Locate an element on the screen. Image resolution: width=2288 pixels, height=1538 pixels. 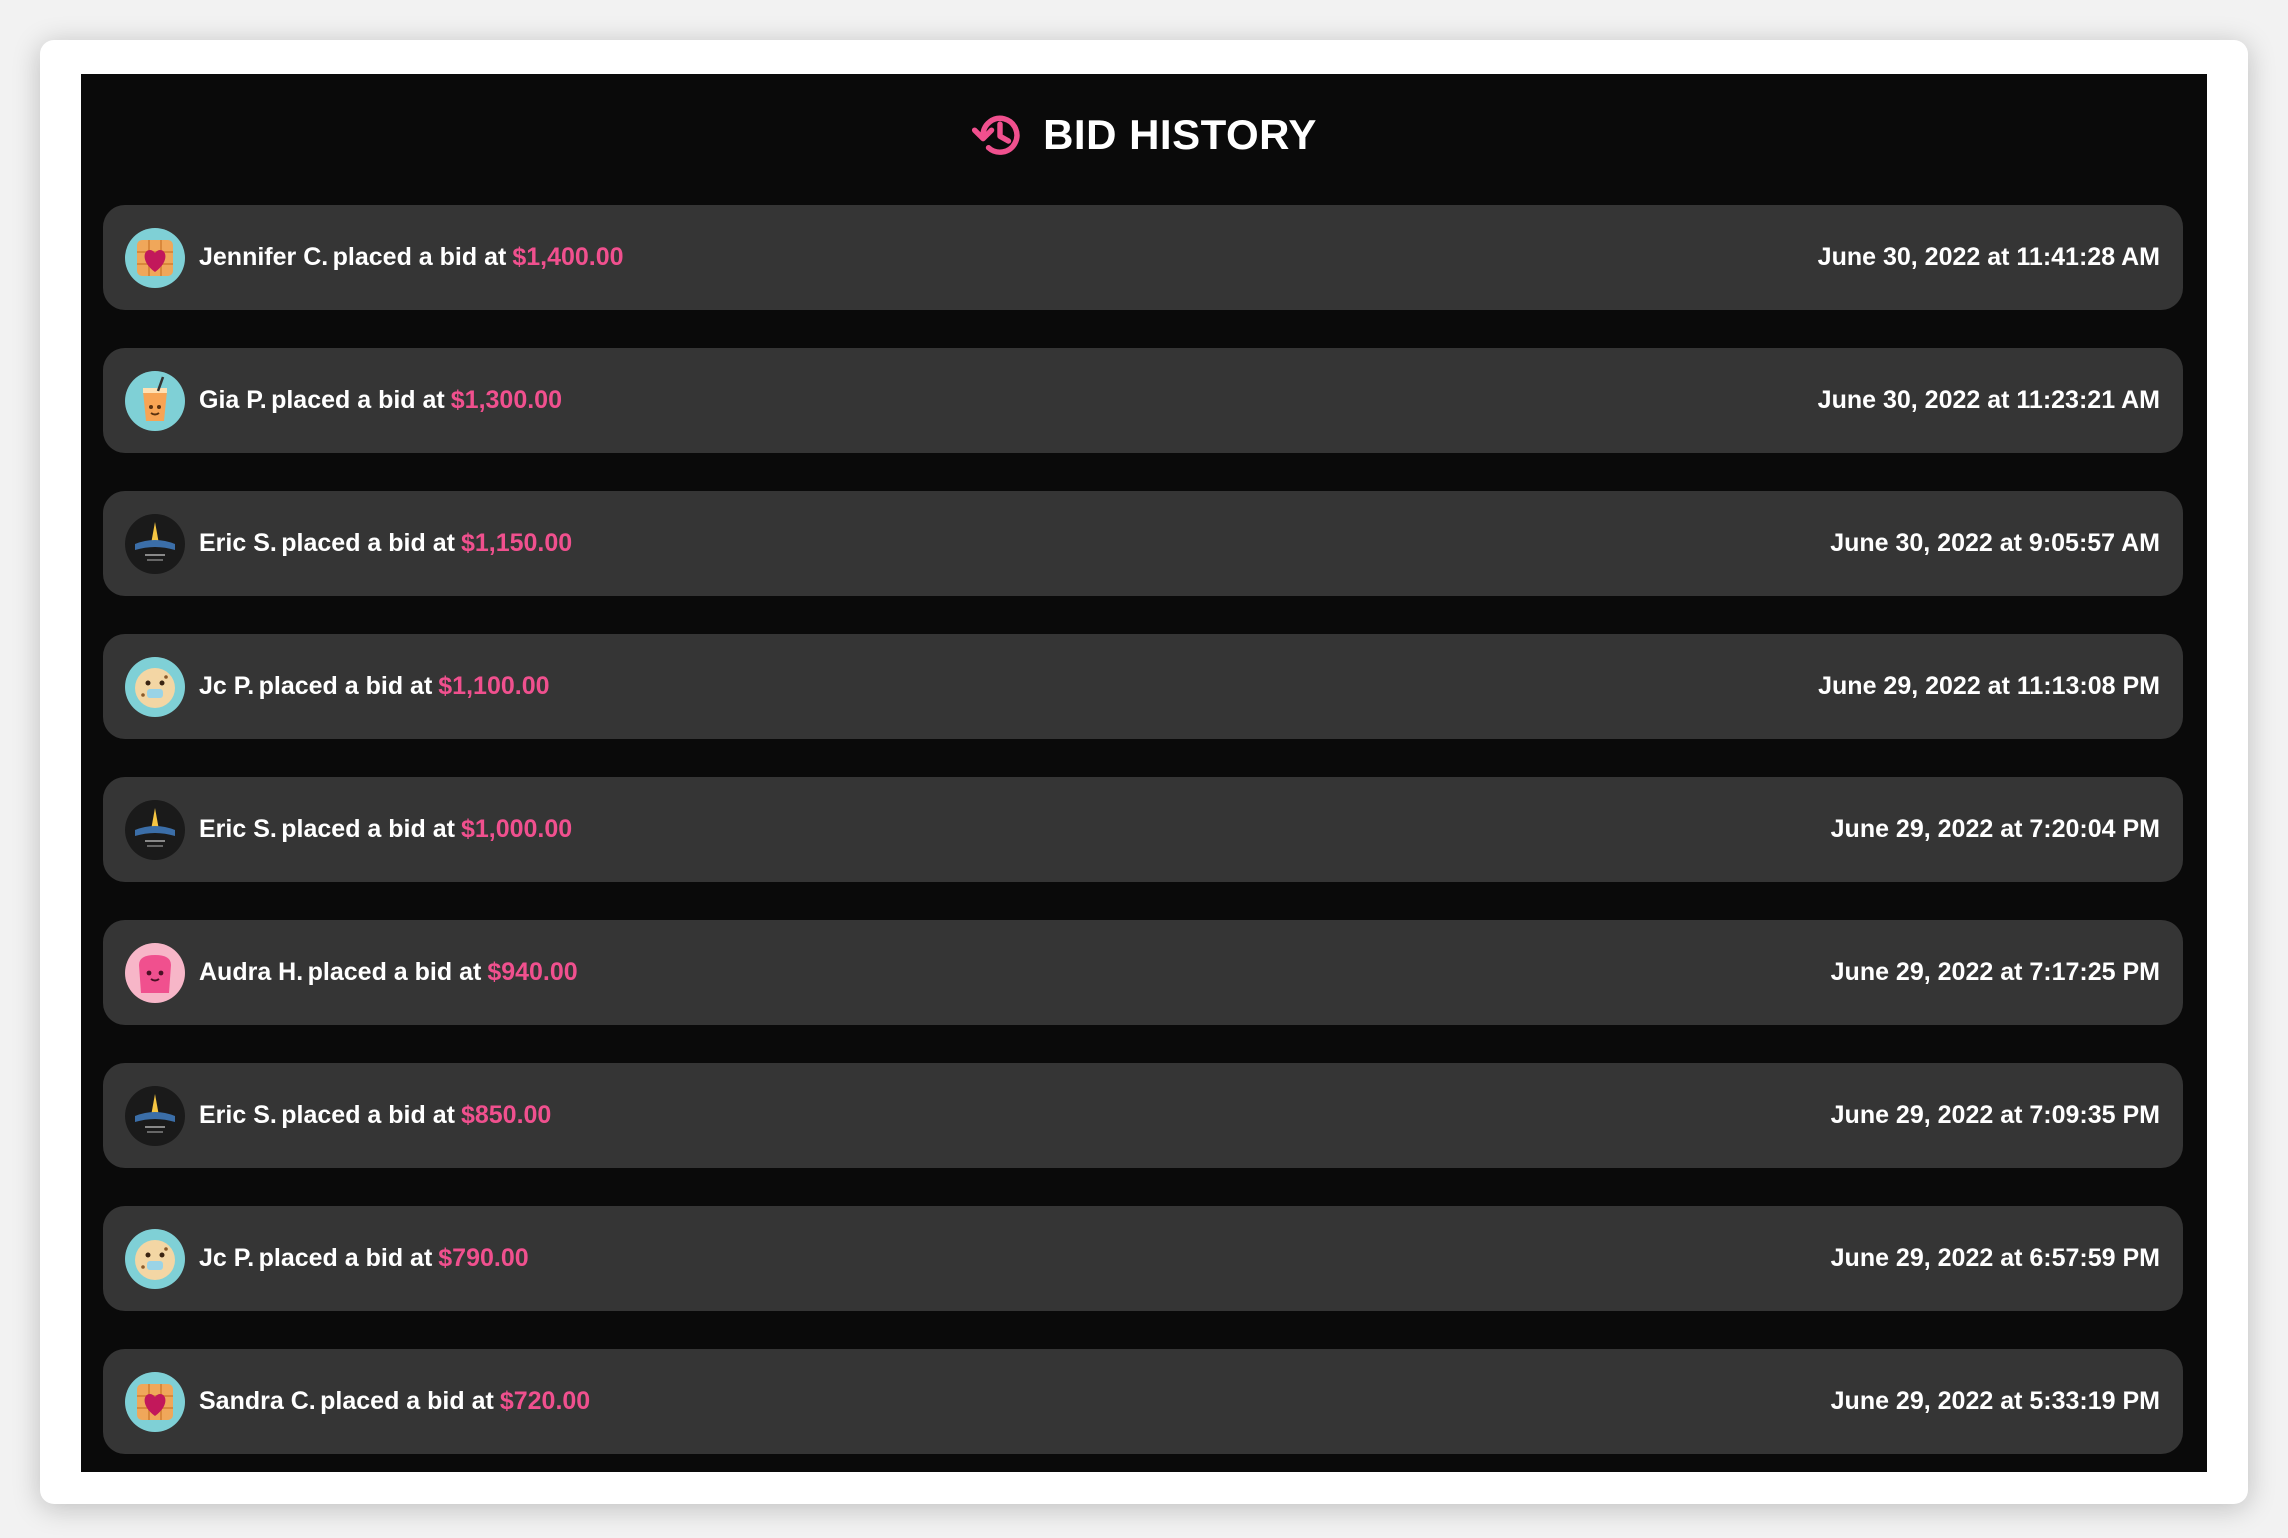
bid-description: Eric S. placed a bid at $1,150.00 is located at coordinates (385, 543).